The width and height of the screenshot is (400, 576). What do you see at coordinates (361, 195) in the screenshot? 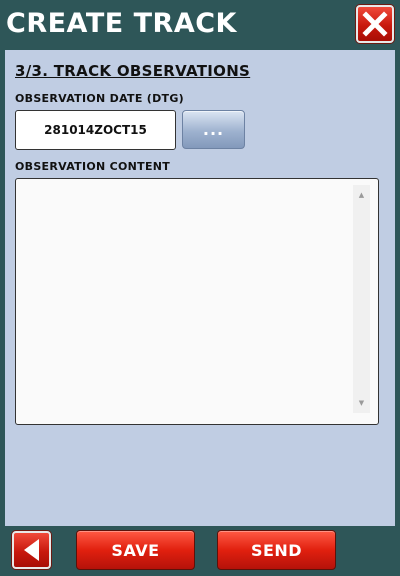
I see `scroll-up-arrow-icon: ▲` at bounding box center [361, 195].